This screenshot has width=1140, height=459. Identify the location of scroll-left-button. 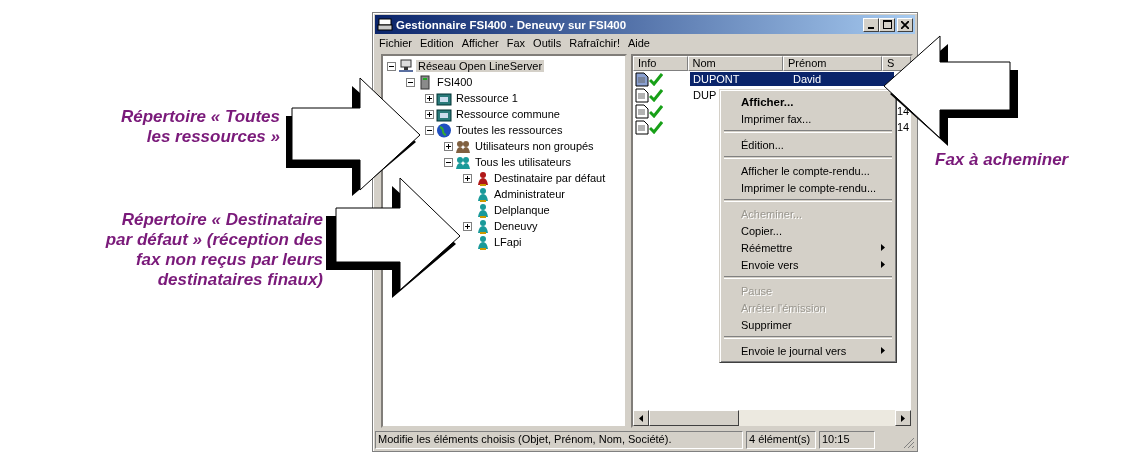
(641, 418).